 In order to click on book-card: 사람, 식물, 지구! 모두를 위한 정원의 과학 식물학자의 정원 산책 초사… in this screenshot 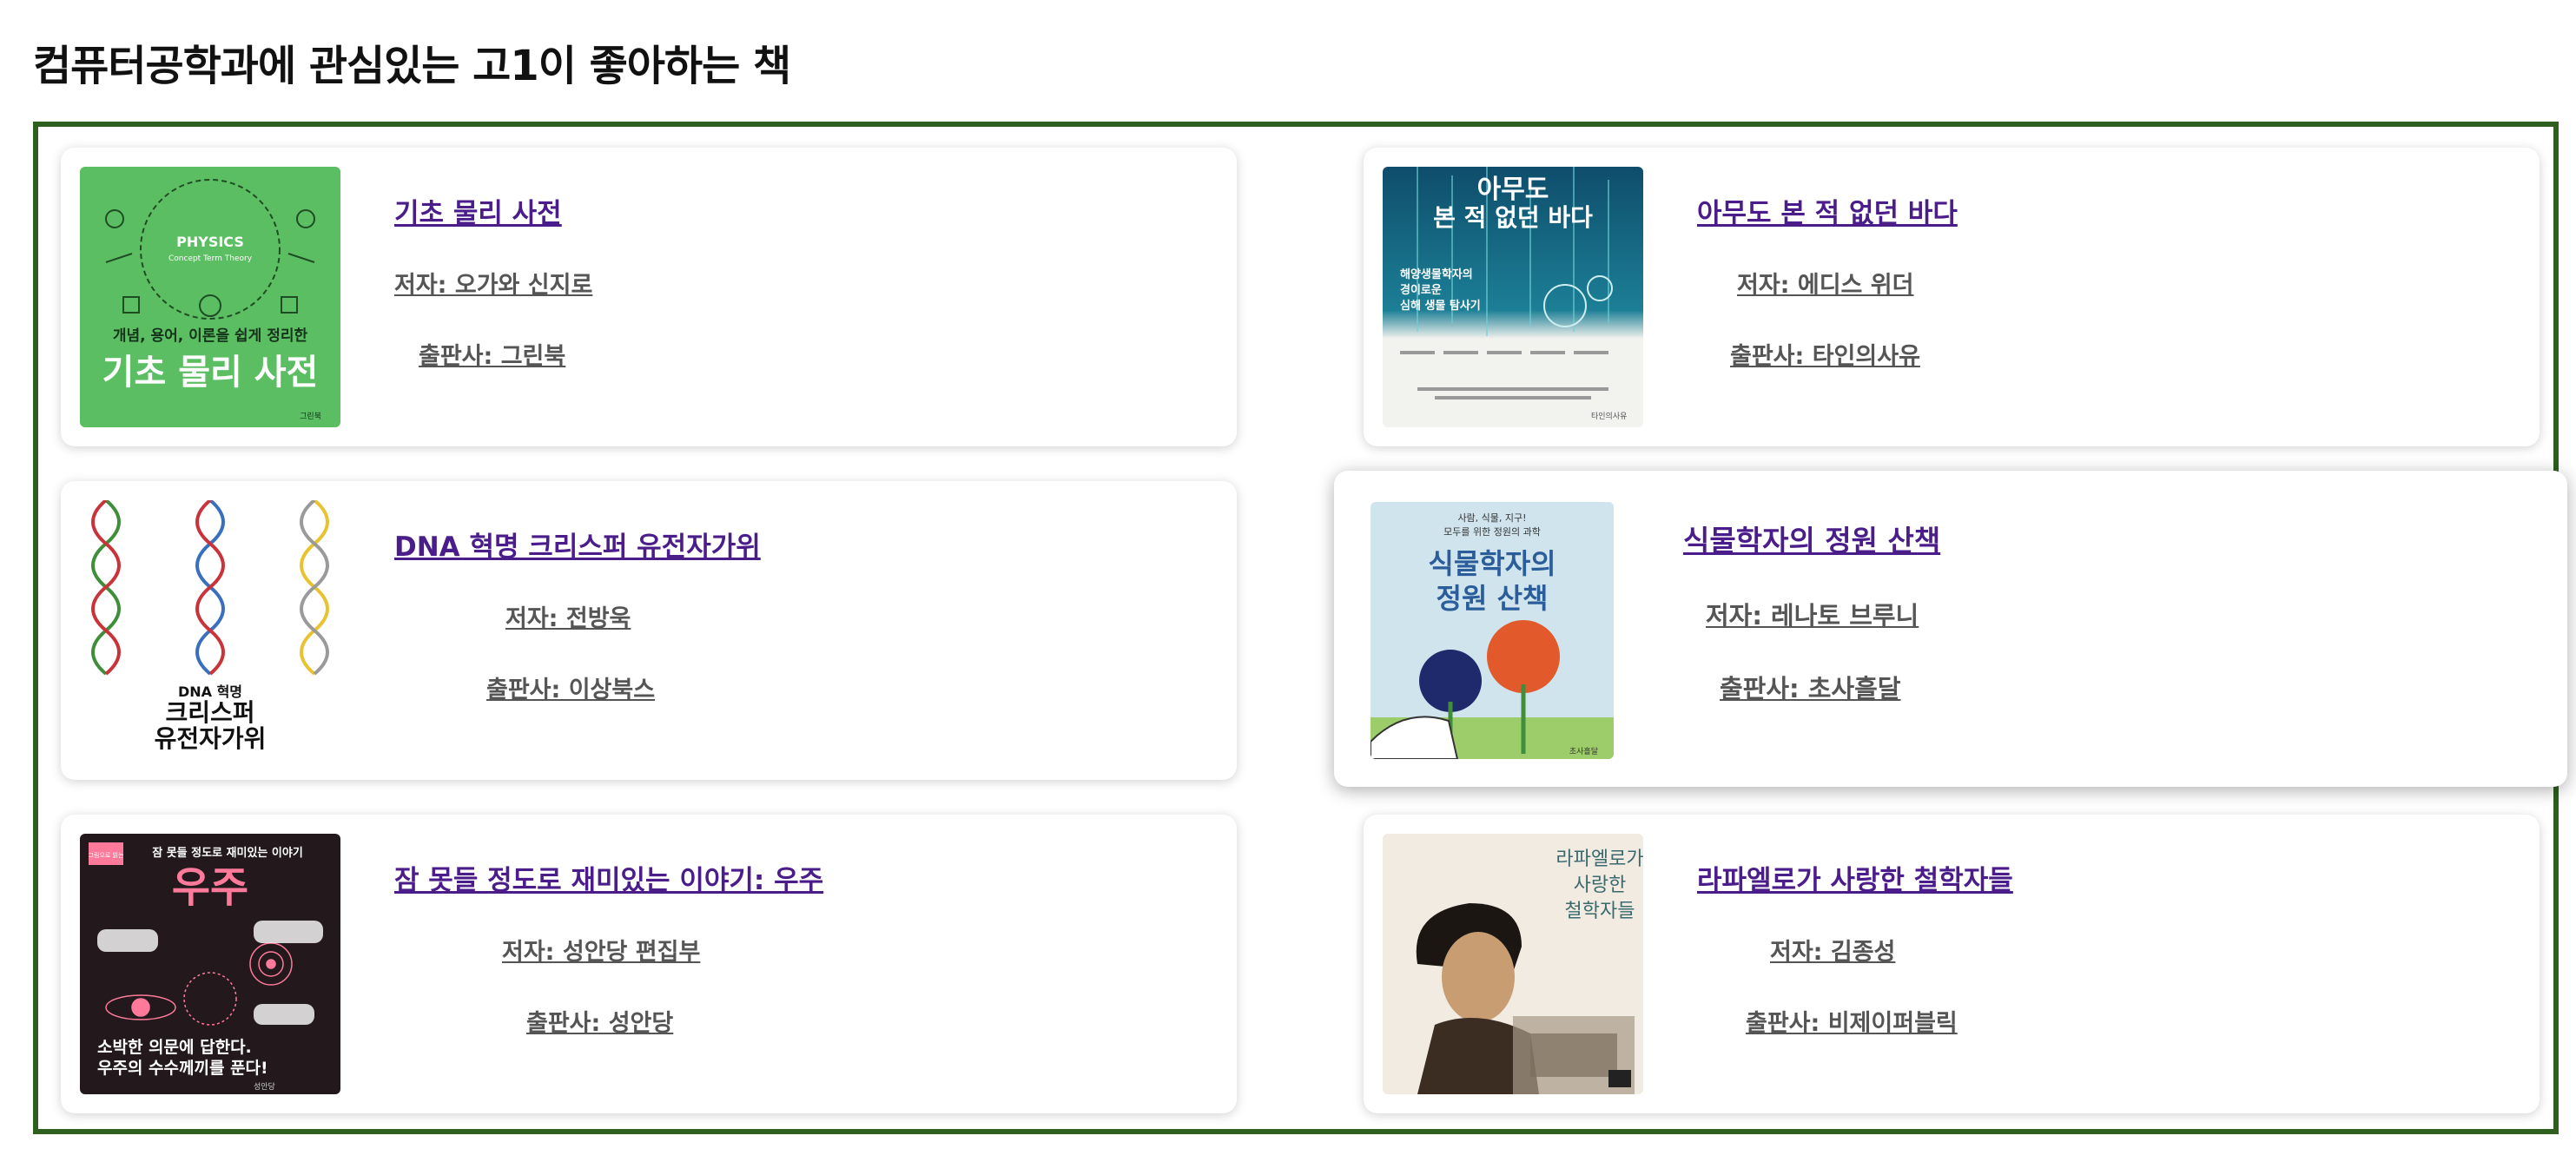, I will do `click(1950, 629)`.